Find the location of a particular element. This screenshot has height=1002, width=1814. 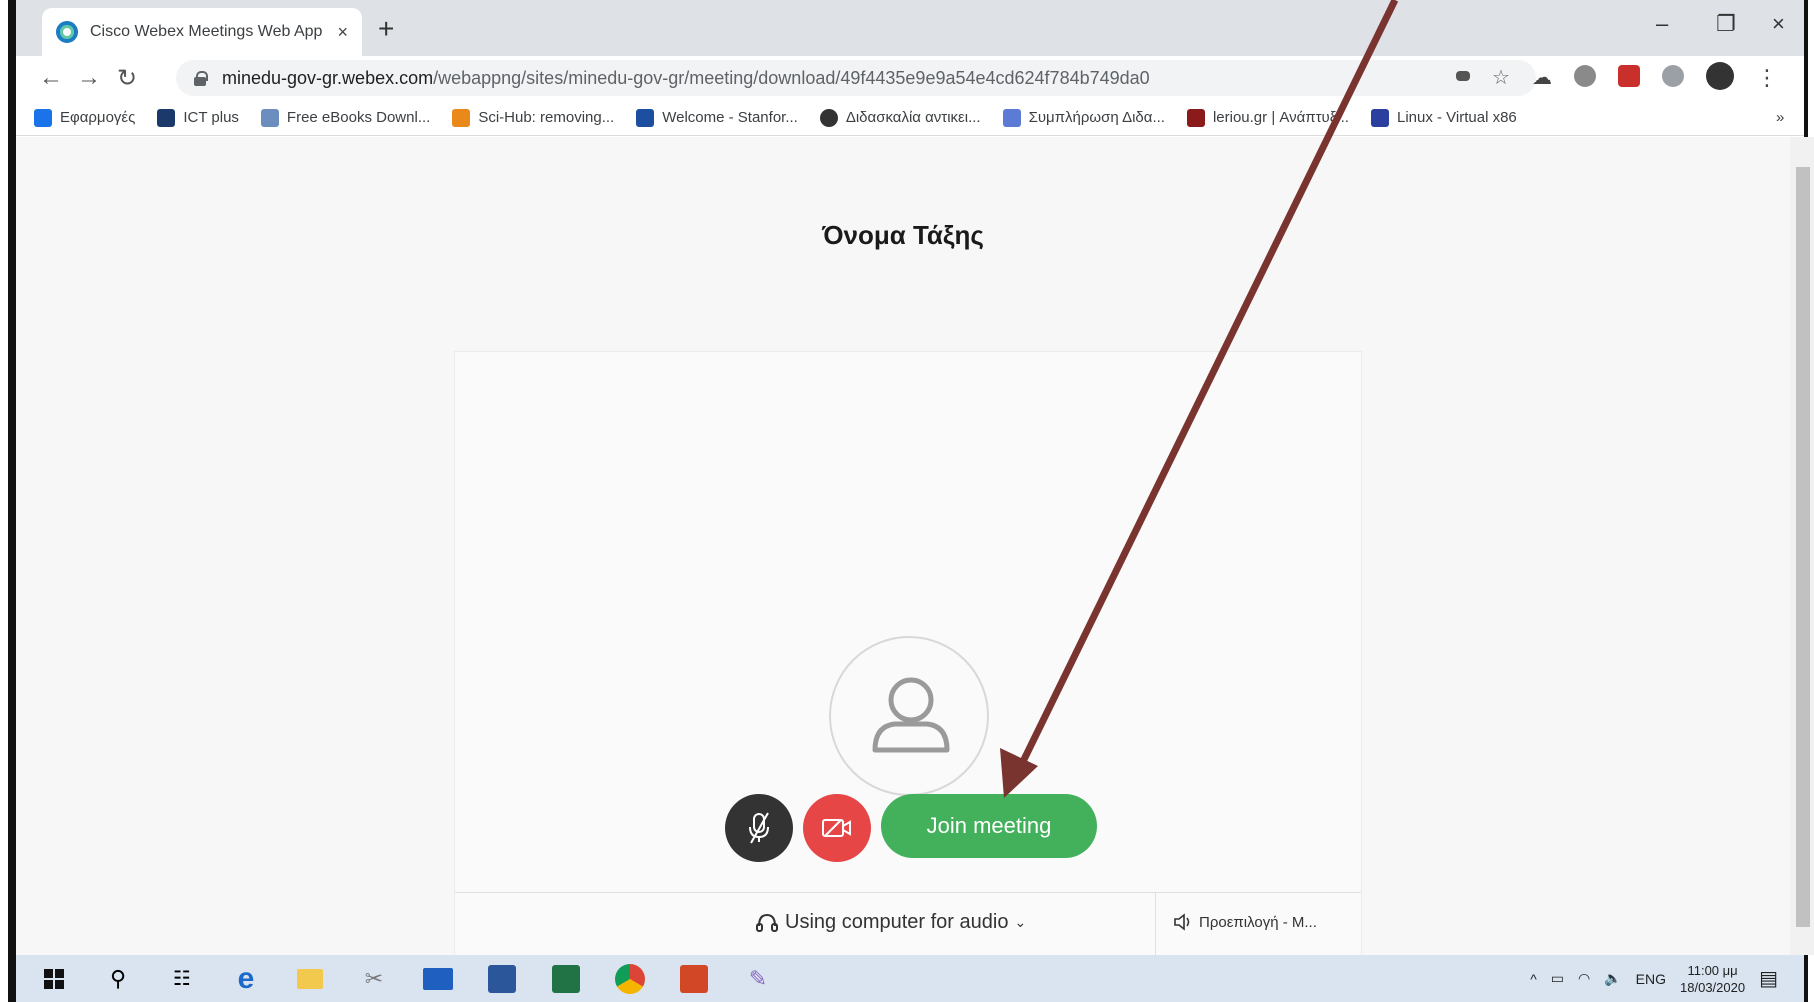

restore-button: ❐ is located at coordinates (1726, 24).